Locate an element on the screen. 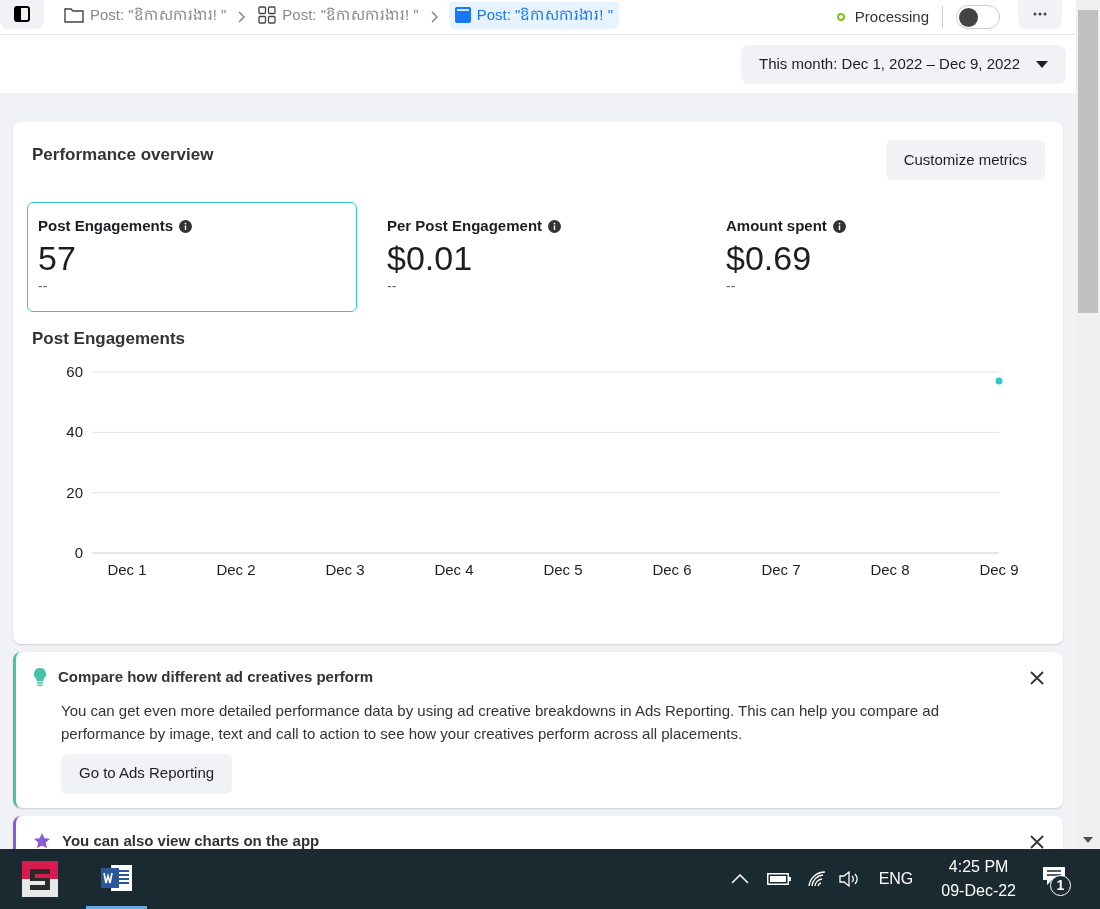 The image size is (1100, 909). chart-title: Post Engagements is located at coordinates (109, 339).